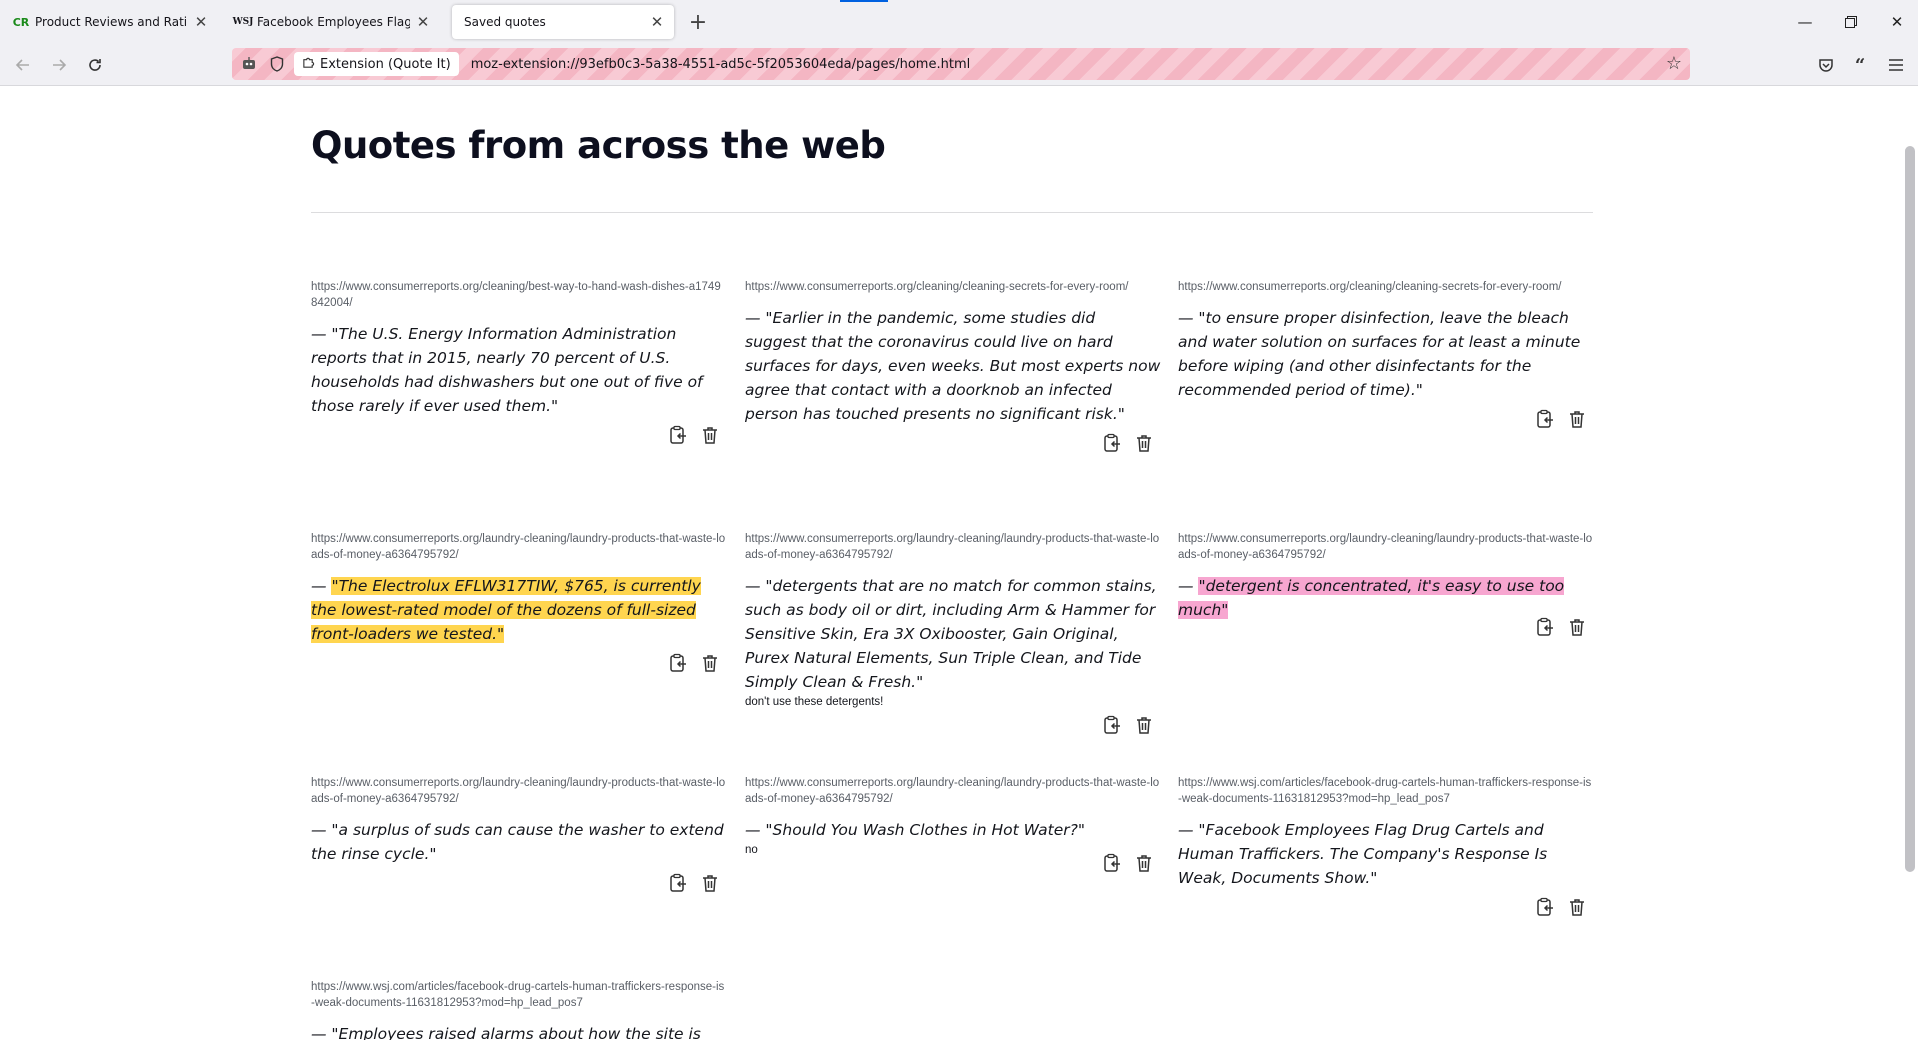 This screenshot has height=1040, width=1918. What do you see at coordinates (23, 65) in the screenshot?
I see `back-arrow-icon` at bounding box center [23, 65].